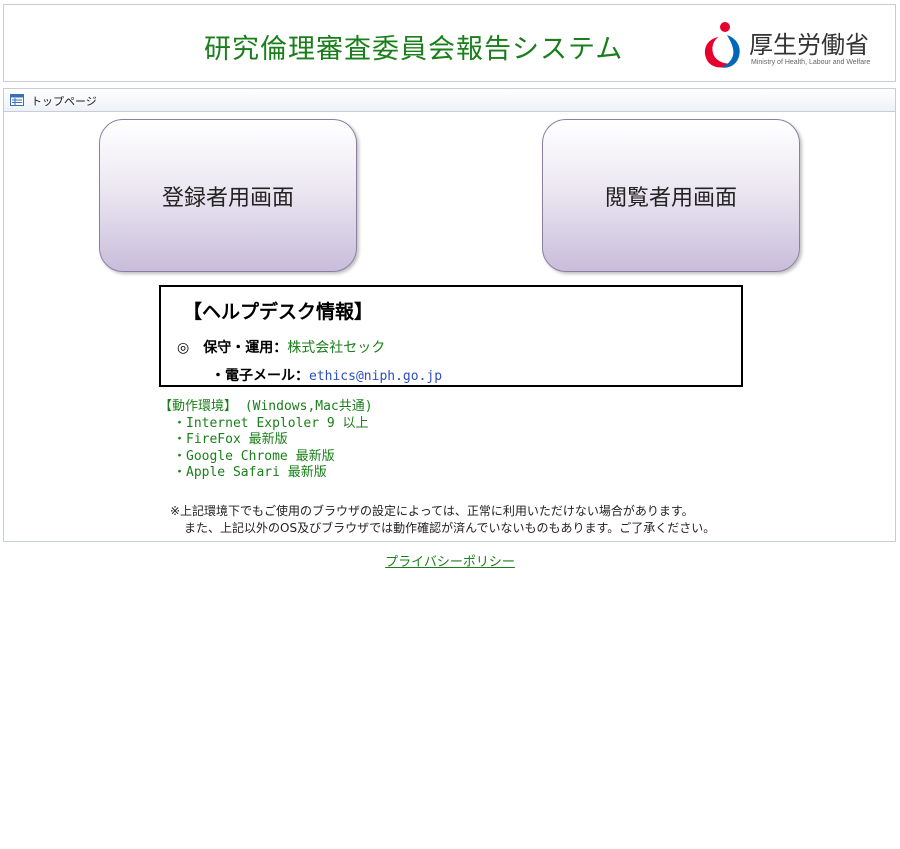 The height and width of the screenshot is (849, 900). Describe the element at coordinates (230, 439) in the screenshot. I see `environment-item: ・FireFox 最新版` at that location.